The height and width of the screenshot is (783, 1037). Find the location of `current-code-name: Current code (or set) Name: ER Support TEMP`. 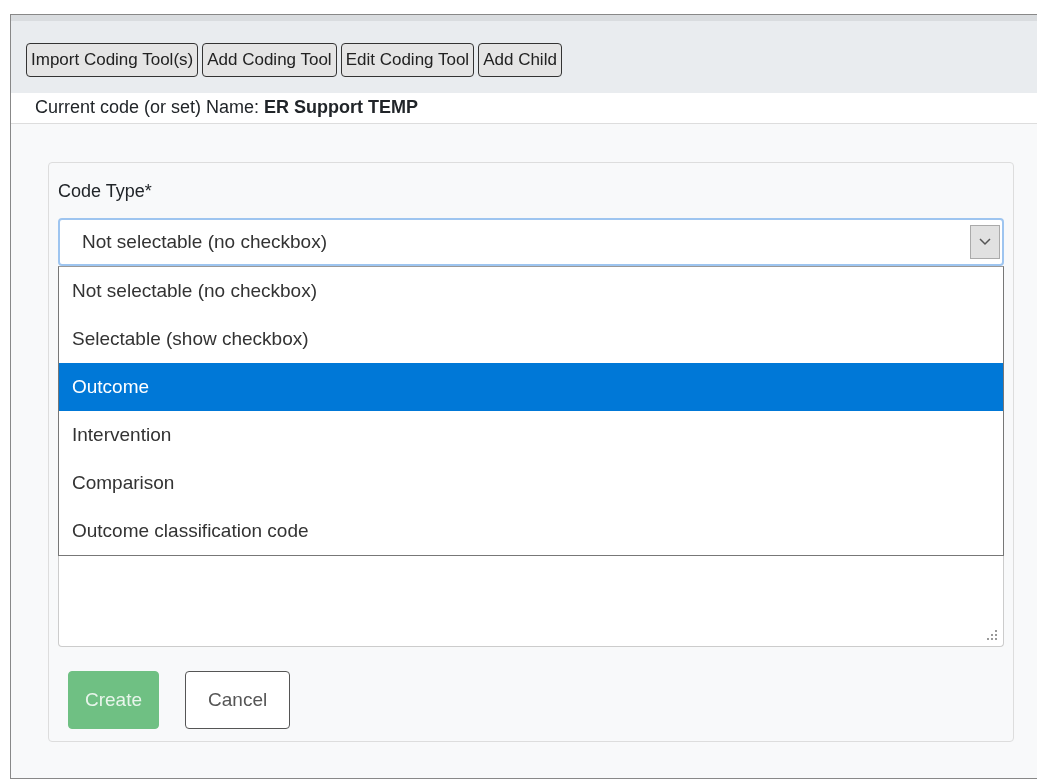

current-code-name: Current code (or set) Name: ER Support TEMP is located at coordinates (524, 108).